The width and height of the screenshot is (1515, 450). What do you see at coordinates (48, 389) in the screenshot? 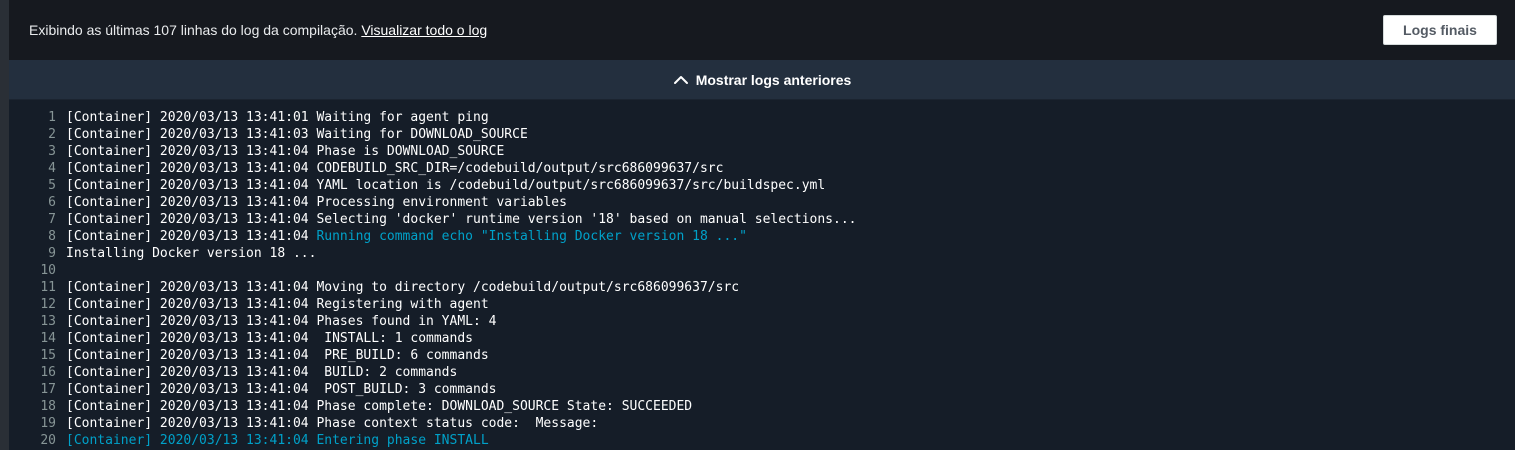
I see `line-number: 17` at bounding box center [48, 389].